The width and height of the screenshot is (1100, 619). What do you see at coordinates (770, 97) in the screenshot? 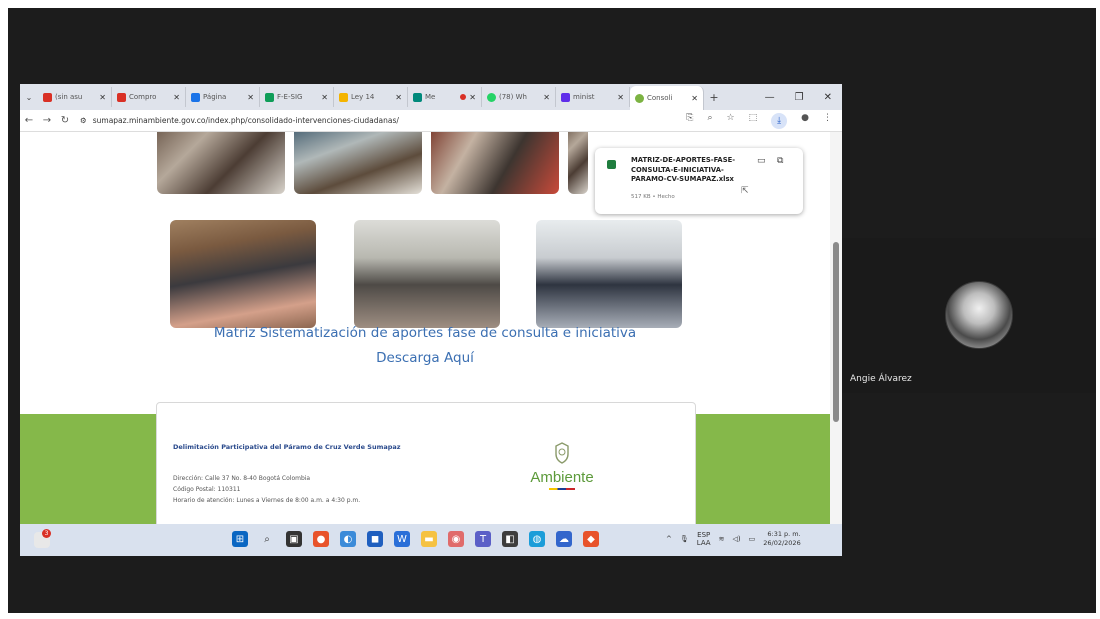
I see `minimize-icon: —` at bounding box center [770, 97].